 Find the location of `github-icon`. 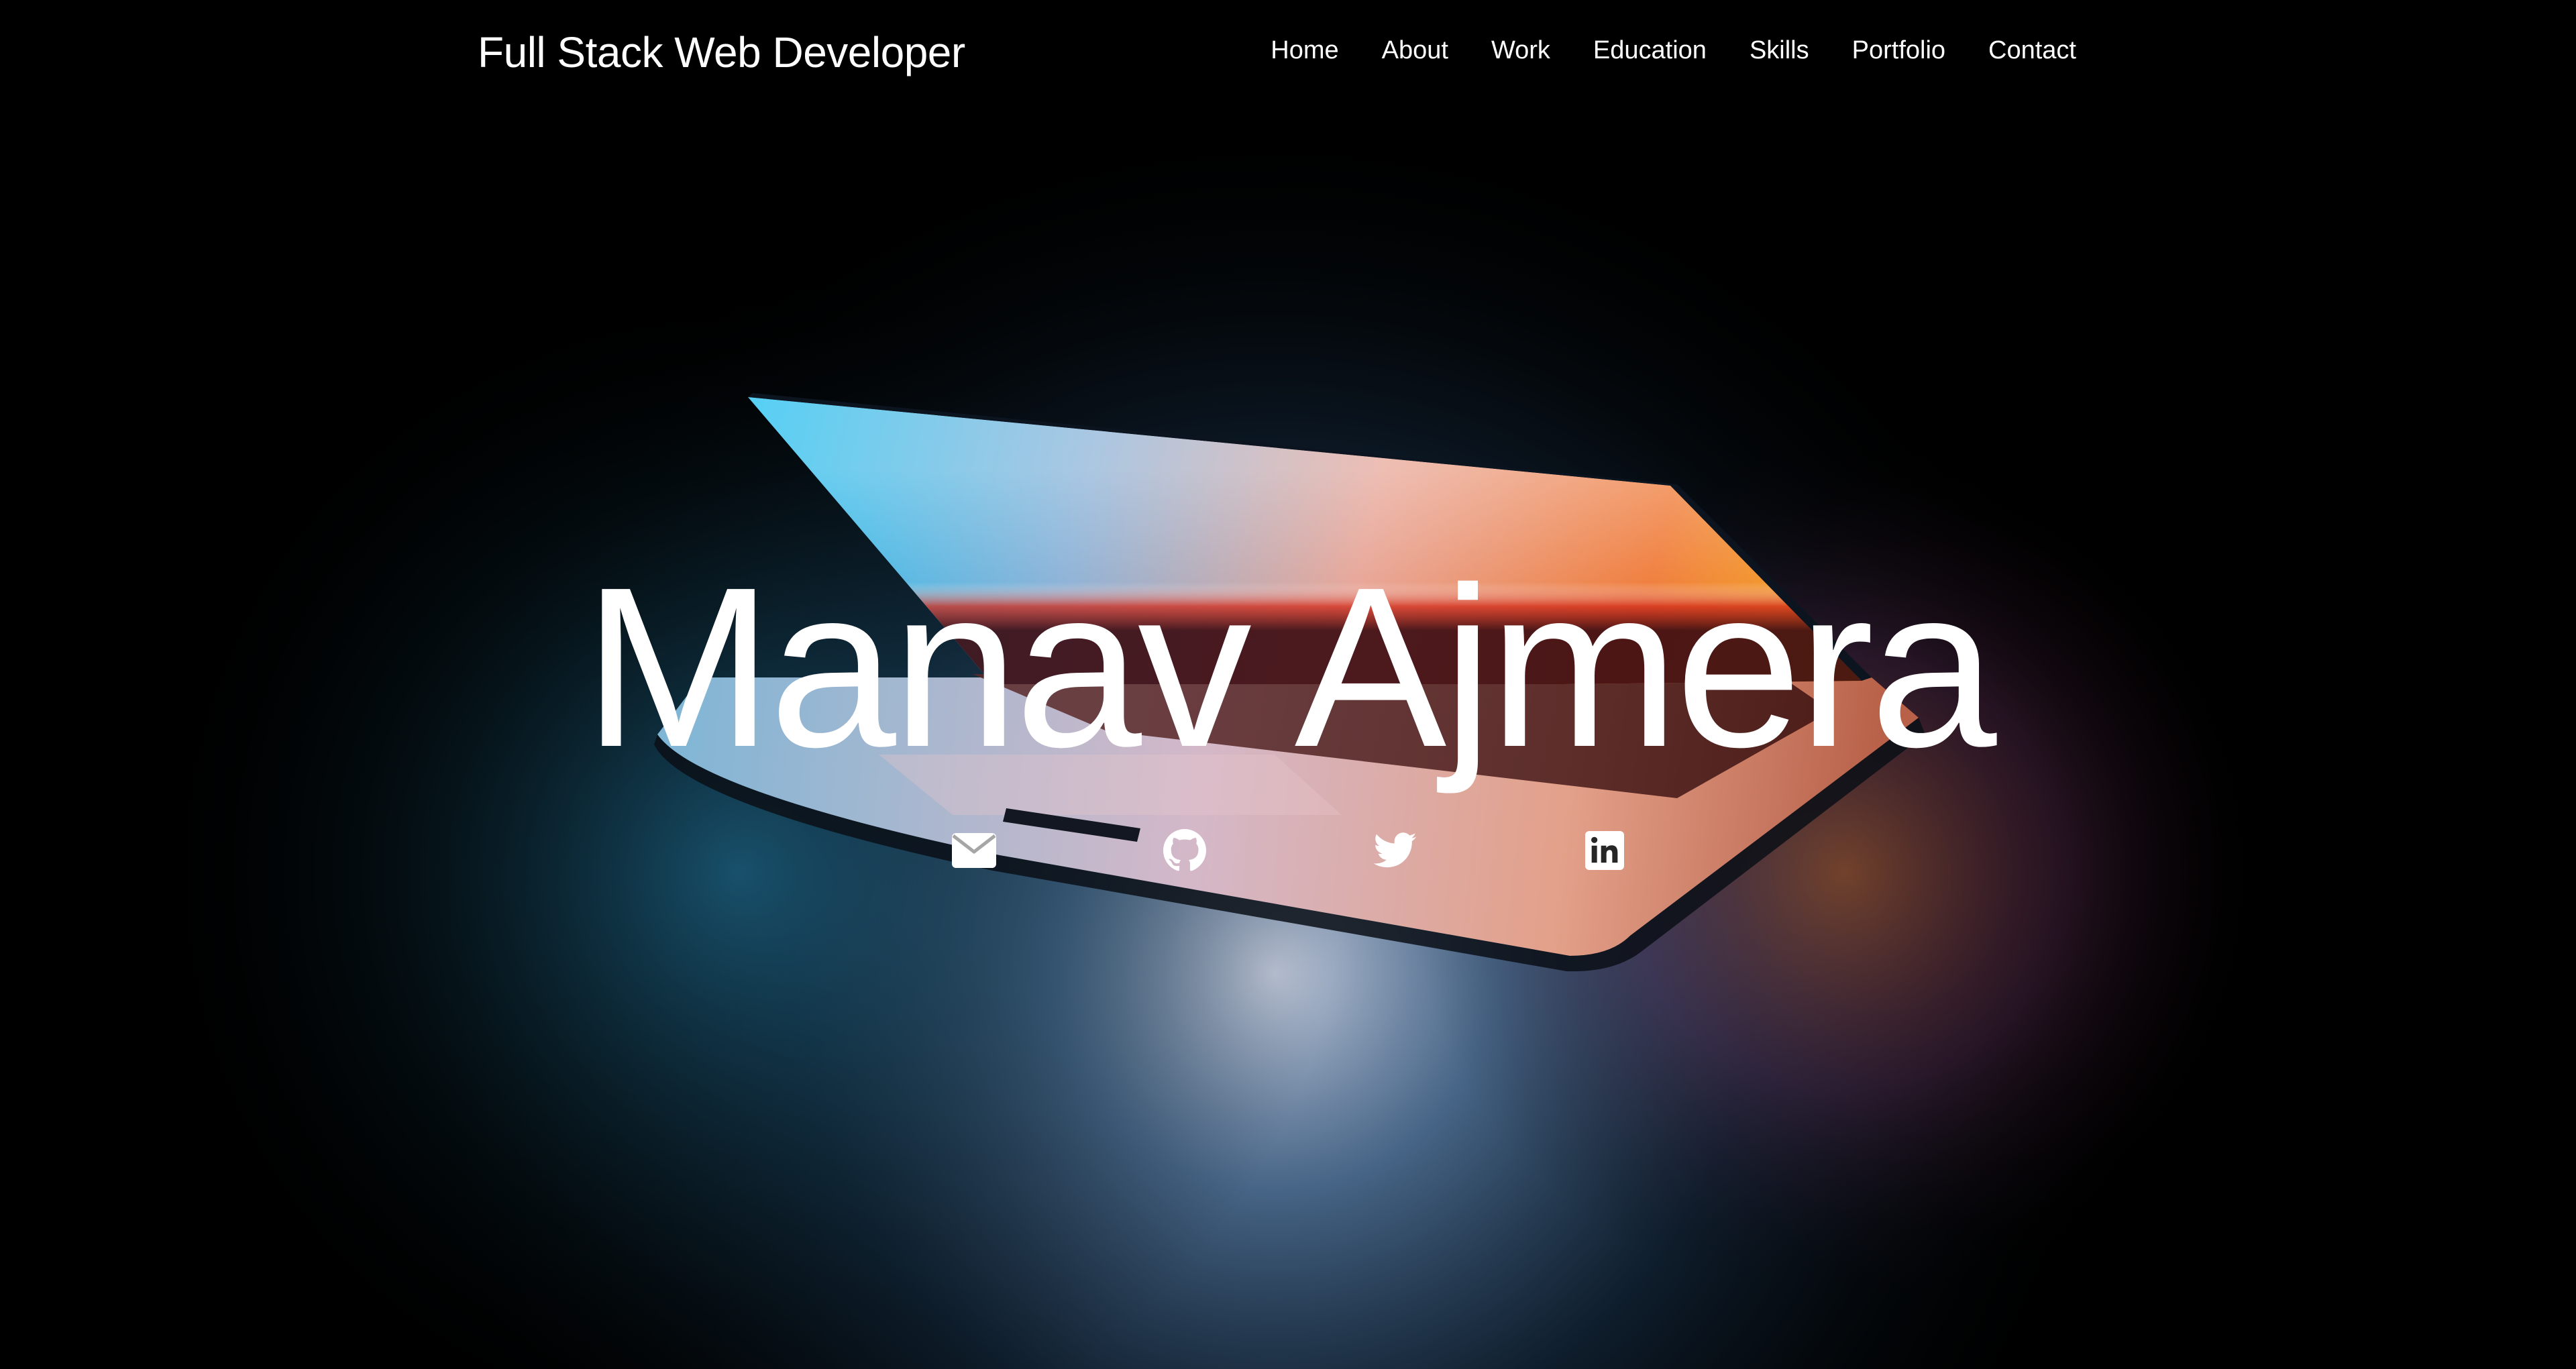

github-icon is located at coordinates (1184, 850).